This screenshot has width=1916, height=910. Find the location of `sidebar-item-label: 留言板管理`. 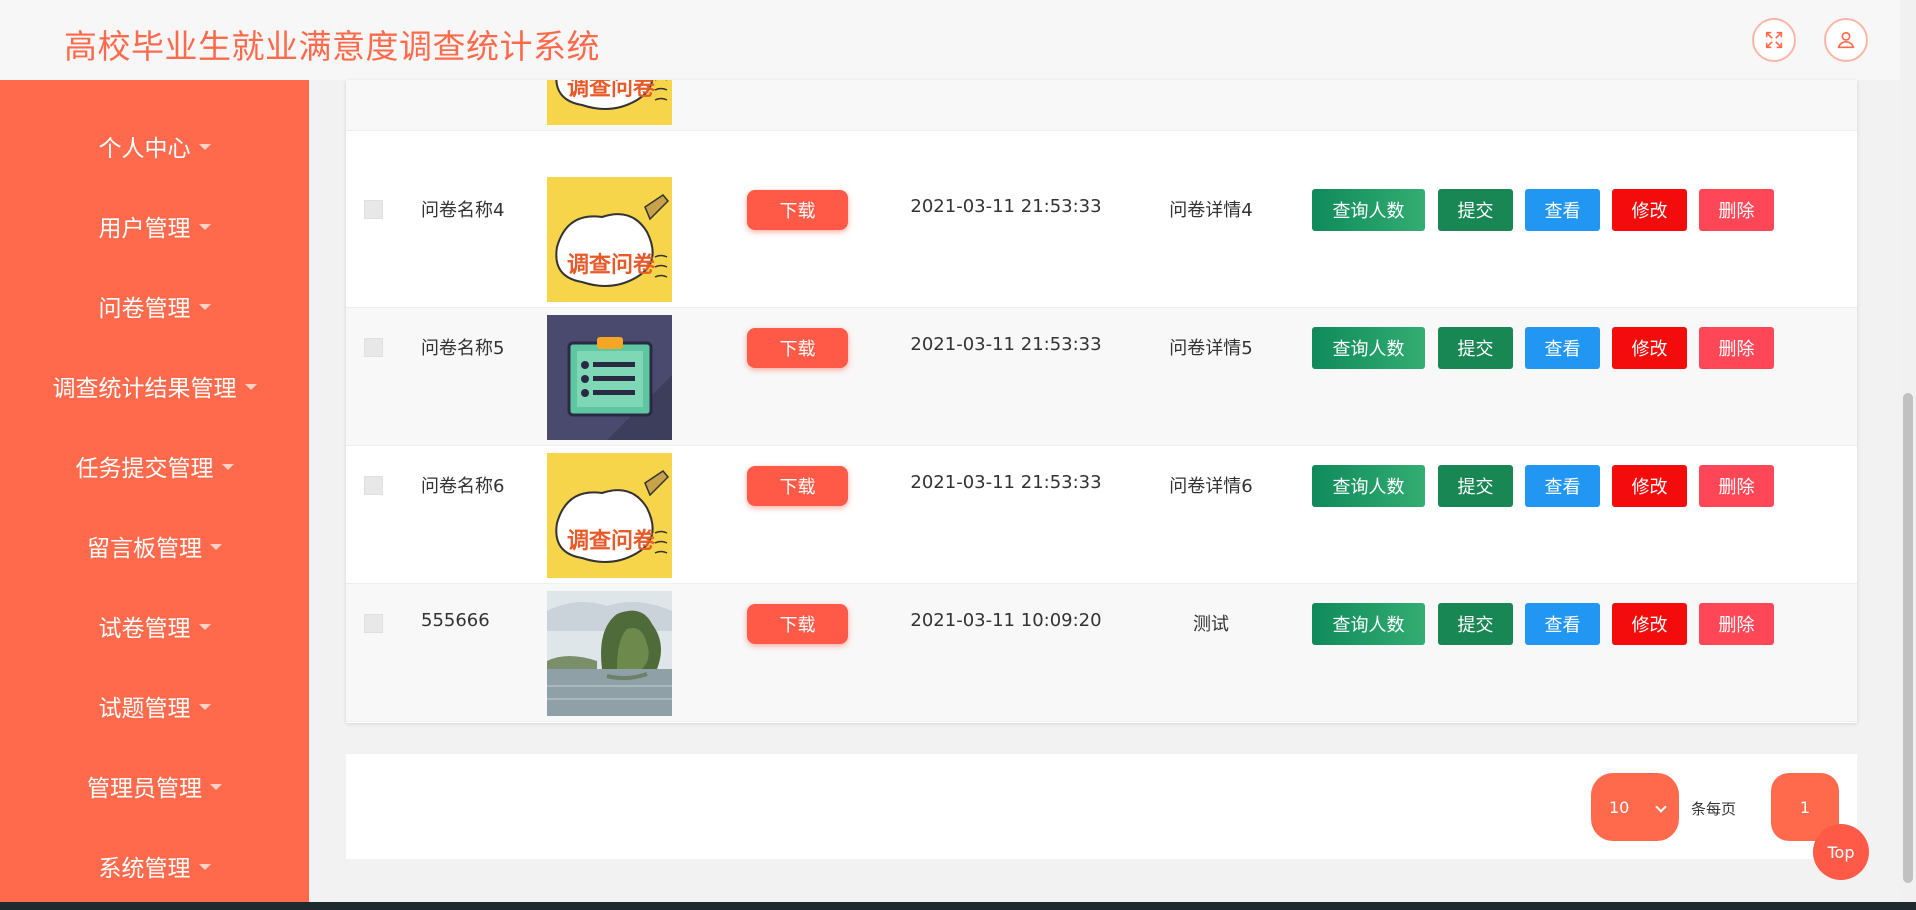

sidebar-item-label: 留言板管理 is located at coordinates (144, 549).